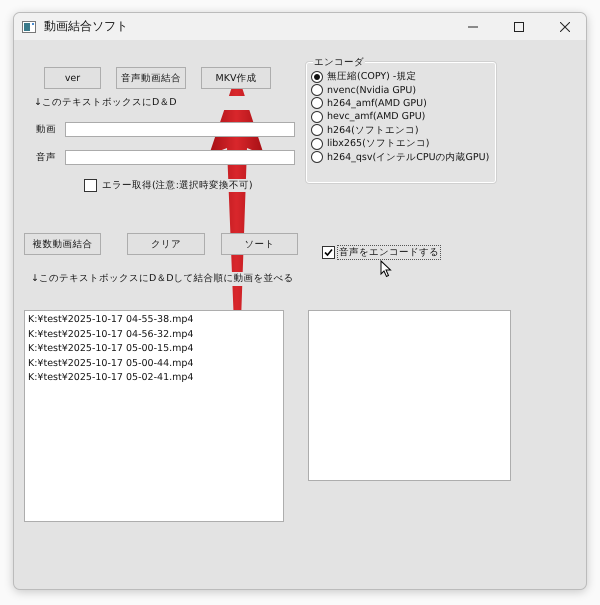 This screenshot has width=600, height=605. Describe the element at coordinates (377, 103) in the screenshot. I see `radio-label: h264_amf(AMD GPU)` at that location.